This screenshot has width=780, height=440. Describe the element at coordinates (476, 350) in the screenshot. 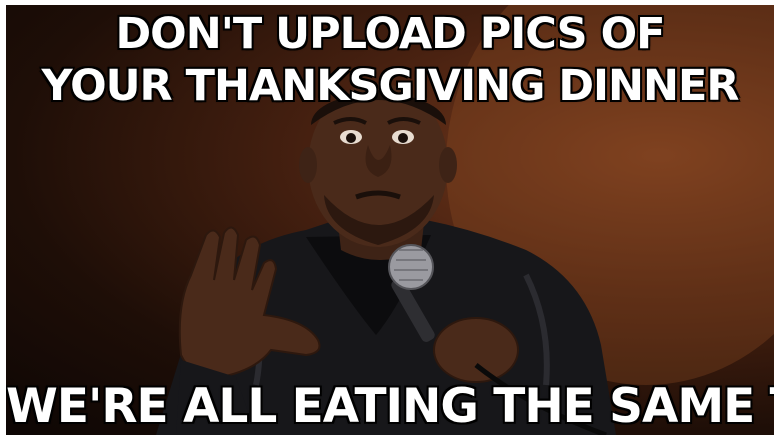

I see `mic-hand` at that location.